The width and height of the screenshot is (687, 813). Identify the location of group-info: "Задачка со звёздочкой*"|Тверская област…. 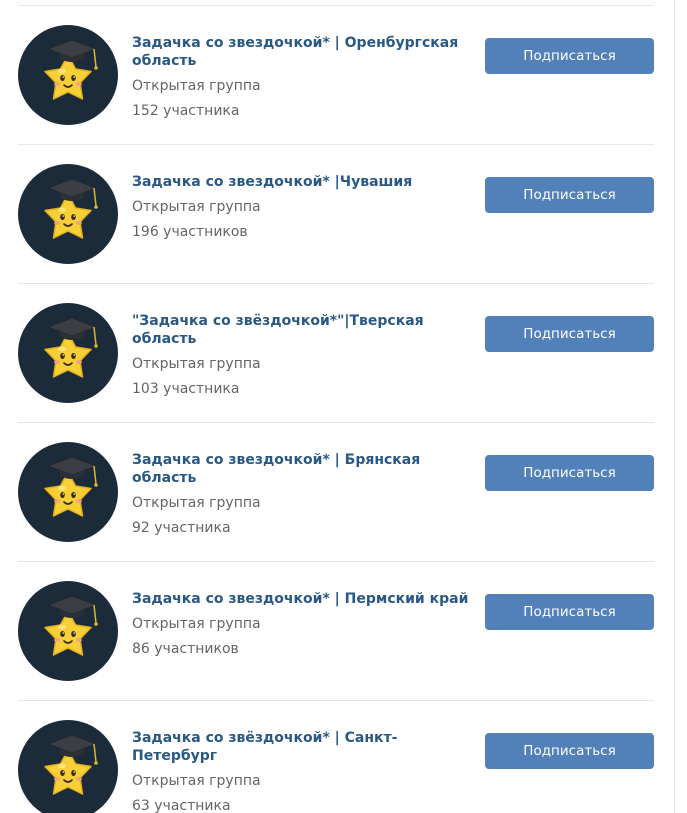
(307, 355).